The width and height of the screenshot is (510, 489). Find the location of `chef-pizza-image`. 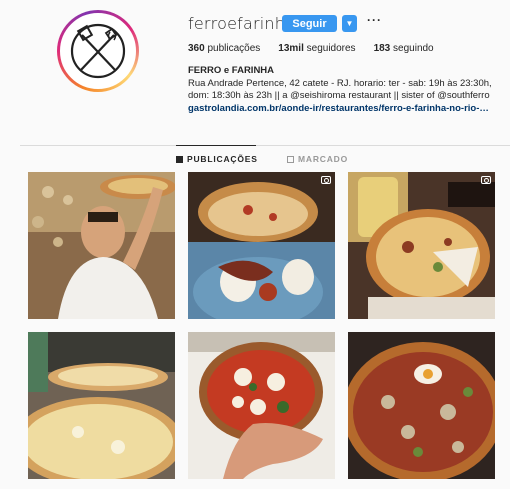

chef-pizza-image is located at coordinates (101, 245).